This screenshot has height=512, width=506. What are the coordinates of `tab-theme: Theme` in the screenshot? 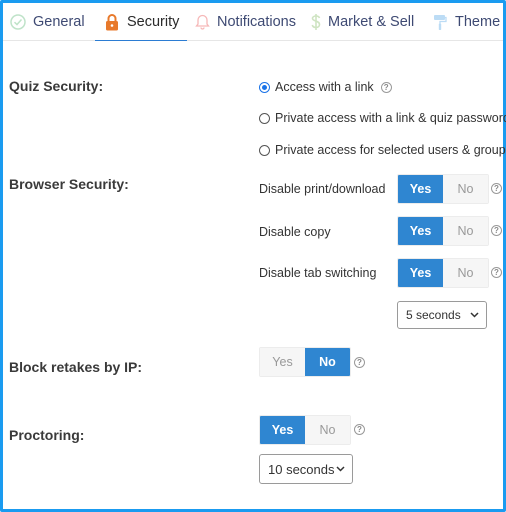 It's located at (465, 22).